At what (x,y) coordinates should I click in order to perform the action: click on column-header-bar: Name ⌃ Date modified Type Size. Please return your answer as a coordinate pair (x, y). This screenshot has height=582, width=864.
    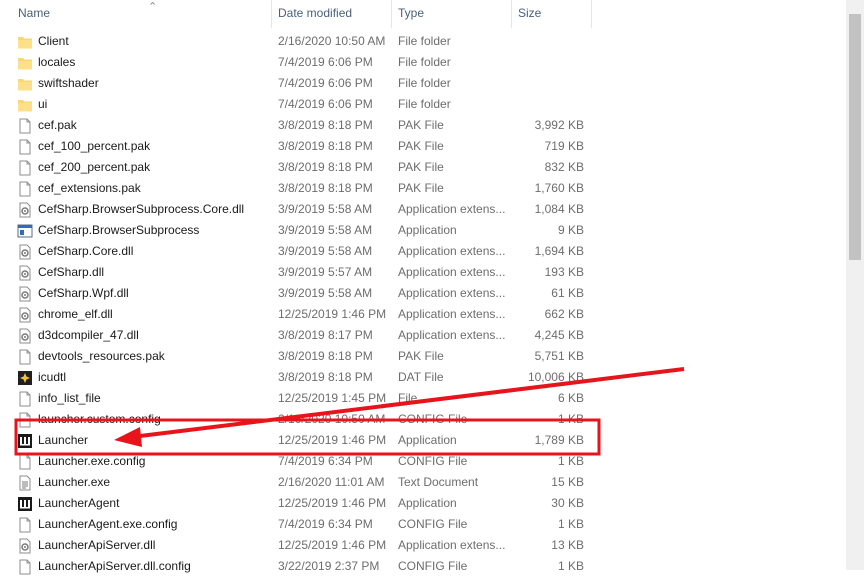
    Looking at the image, I should click on (423, 14).